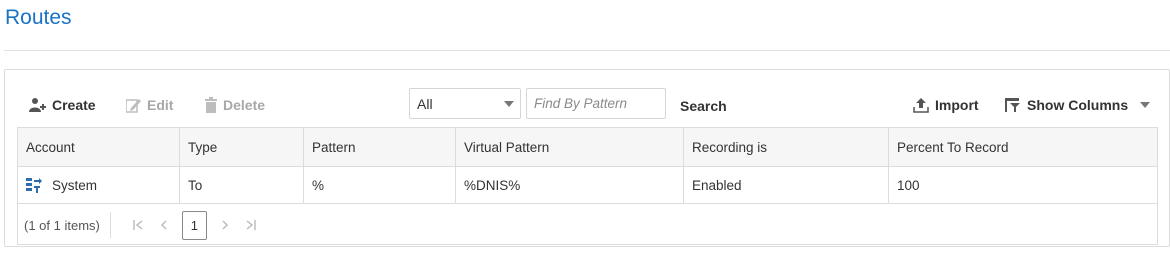 This screenshot has width=1170, height=253. I want to click on upload-icon, so click(921, 105).